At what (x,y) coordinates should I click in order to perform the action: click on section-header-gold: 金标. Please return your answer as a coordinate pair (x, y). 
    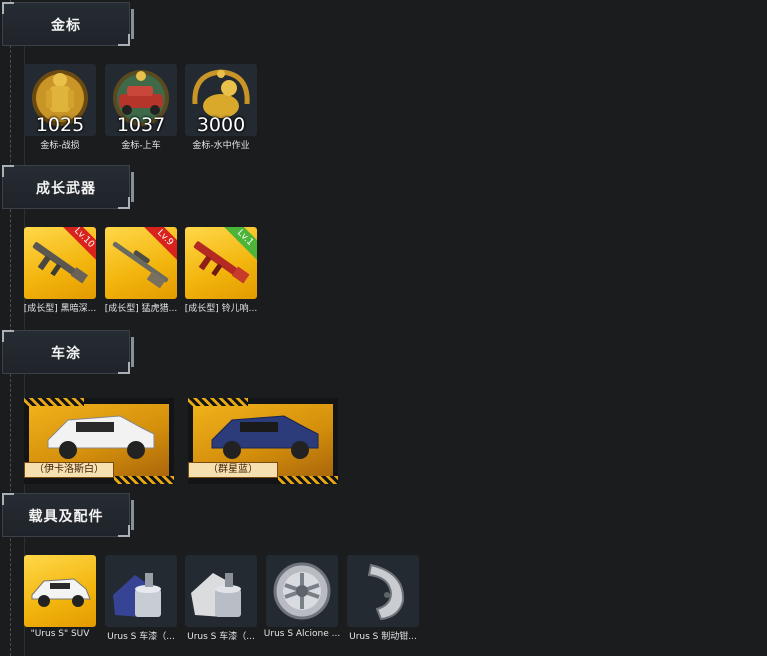
    Looking at the image, I should click on (68, 24).